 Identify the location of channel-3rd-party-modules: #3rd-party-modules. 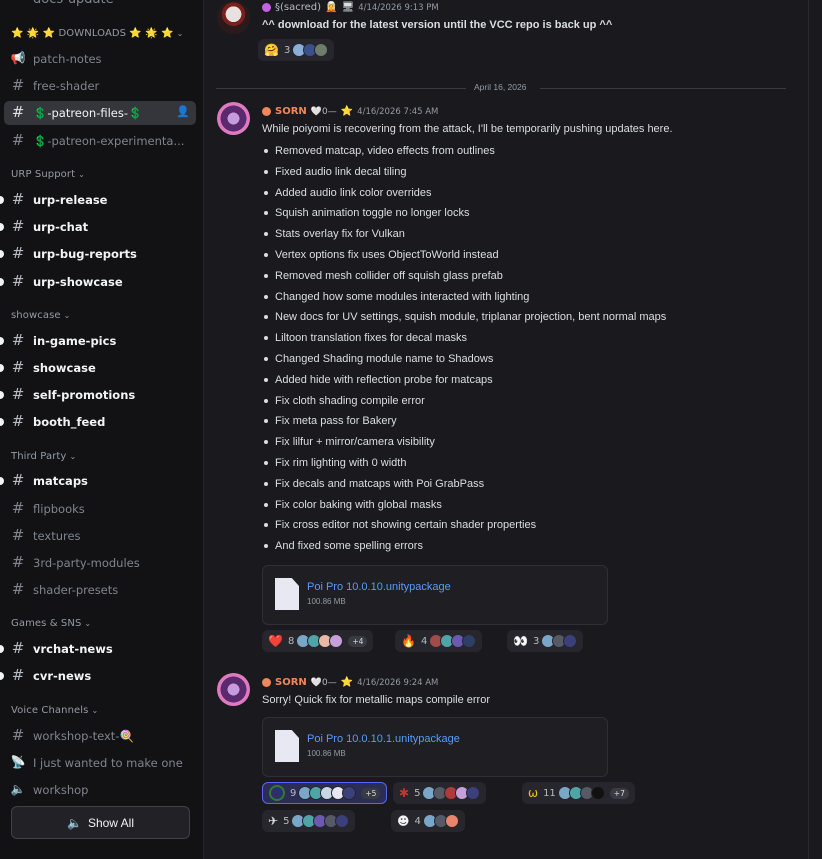
(100, 563).